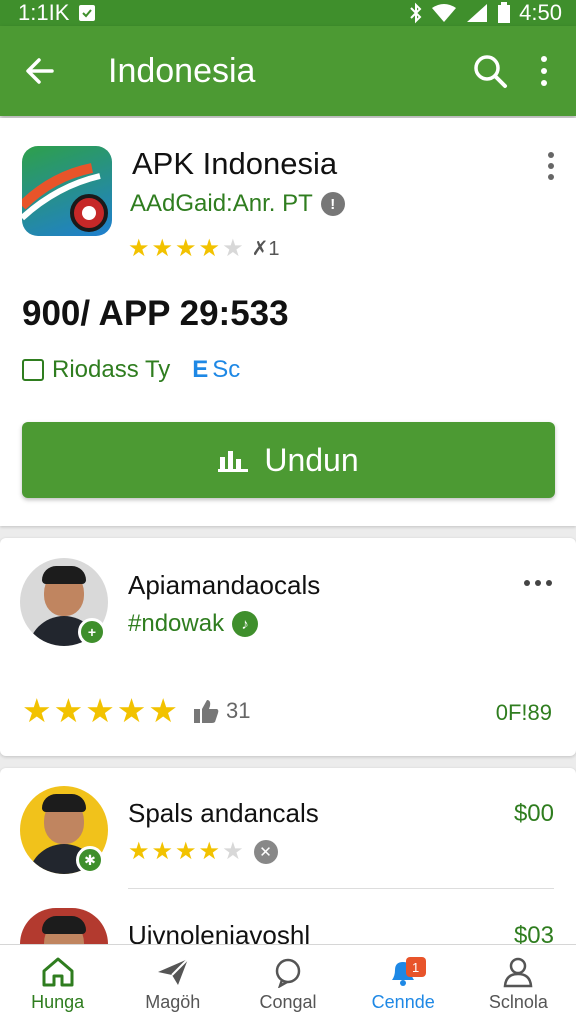 The width and height of the screenshot is (576, 1024). What do you see at coordinates (288, 71) in the screenshot?
I see `app-bar: Indonesia` at bounding box center [288, 71].